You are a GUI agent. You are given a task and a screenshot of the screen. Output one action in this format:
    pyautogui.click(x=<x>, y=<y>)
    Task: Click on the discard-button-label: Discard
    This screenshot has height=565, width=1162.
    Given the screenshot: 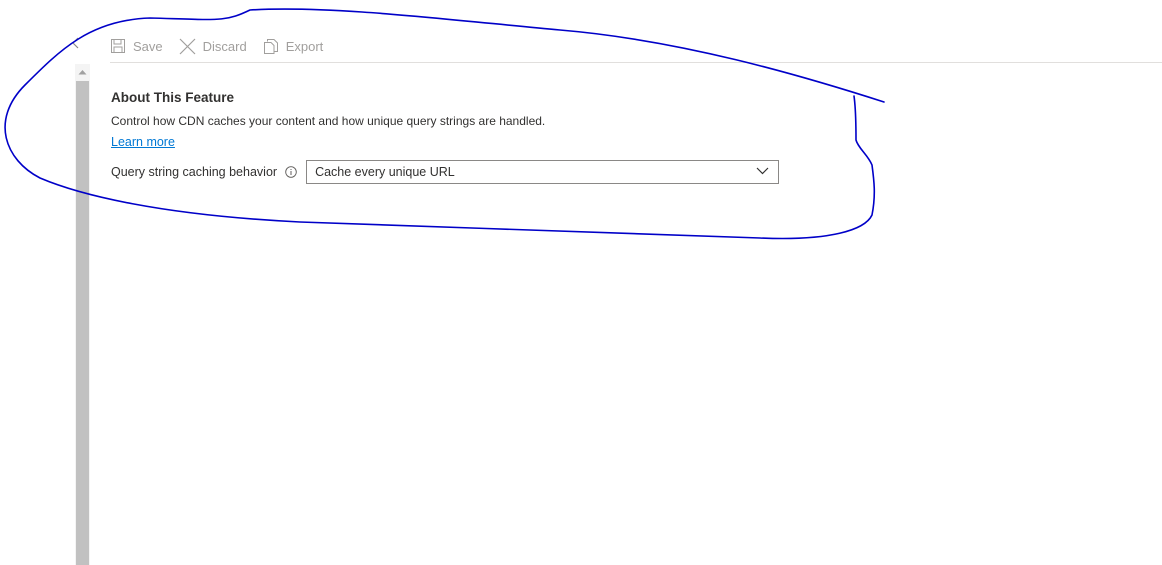 What is the action you would take?
    pyautogui.click(x=224, y=46)
    